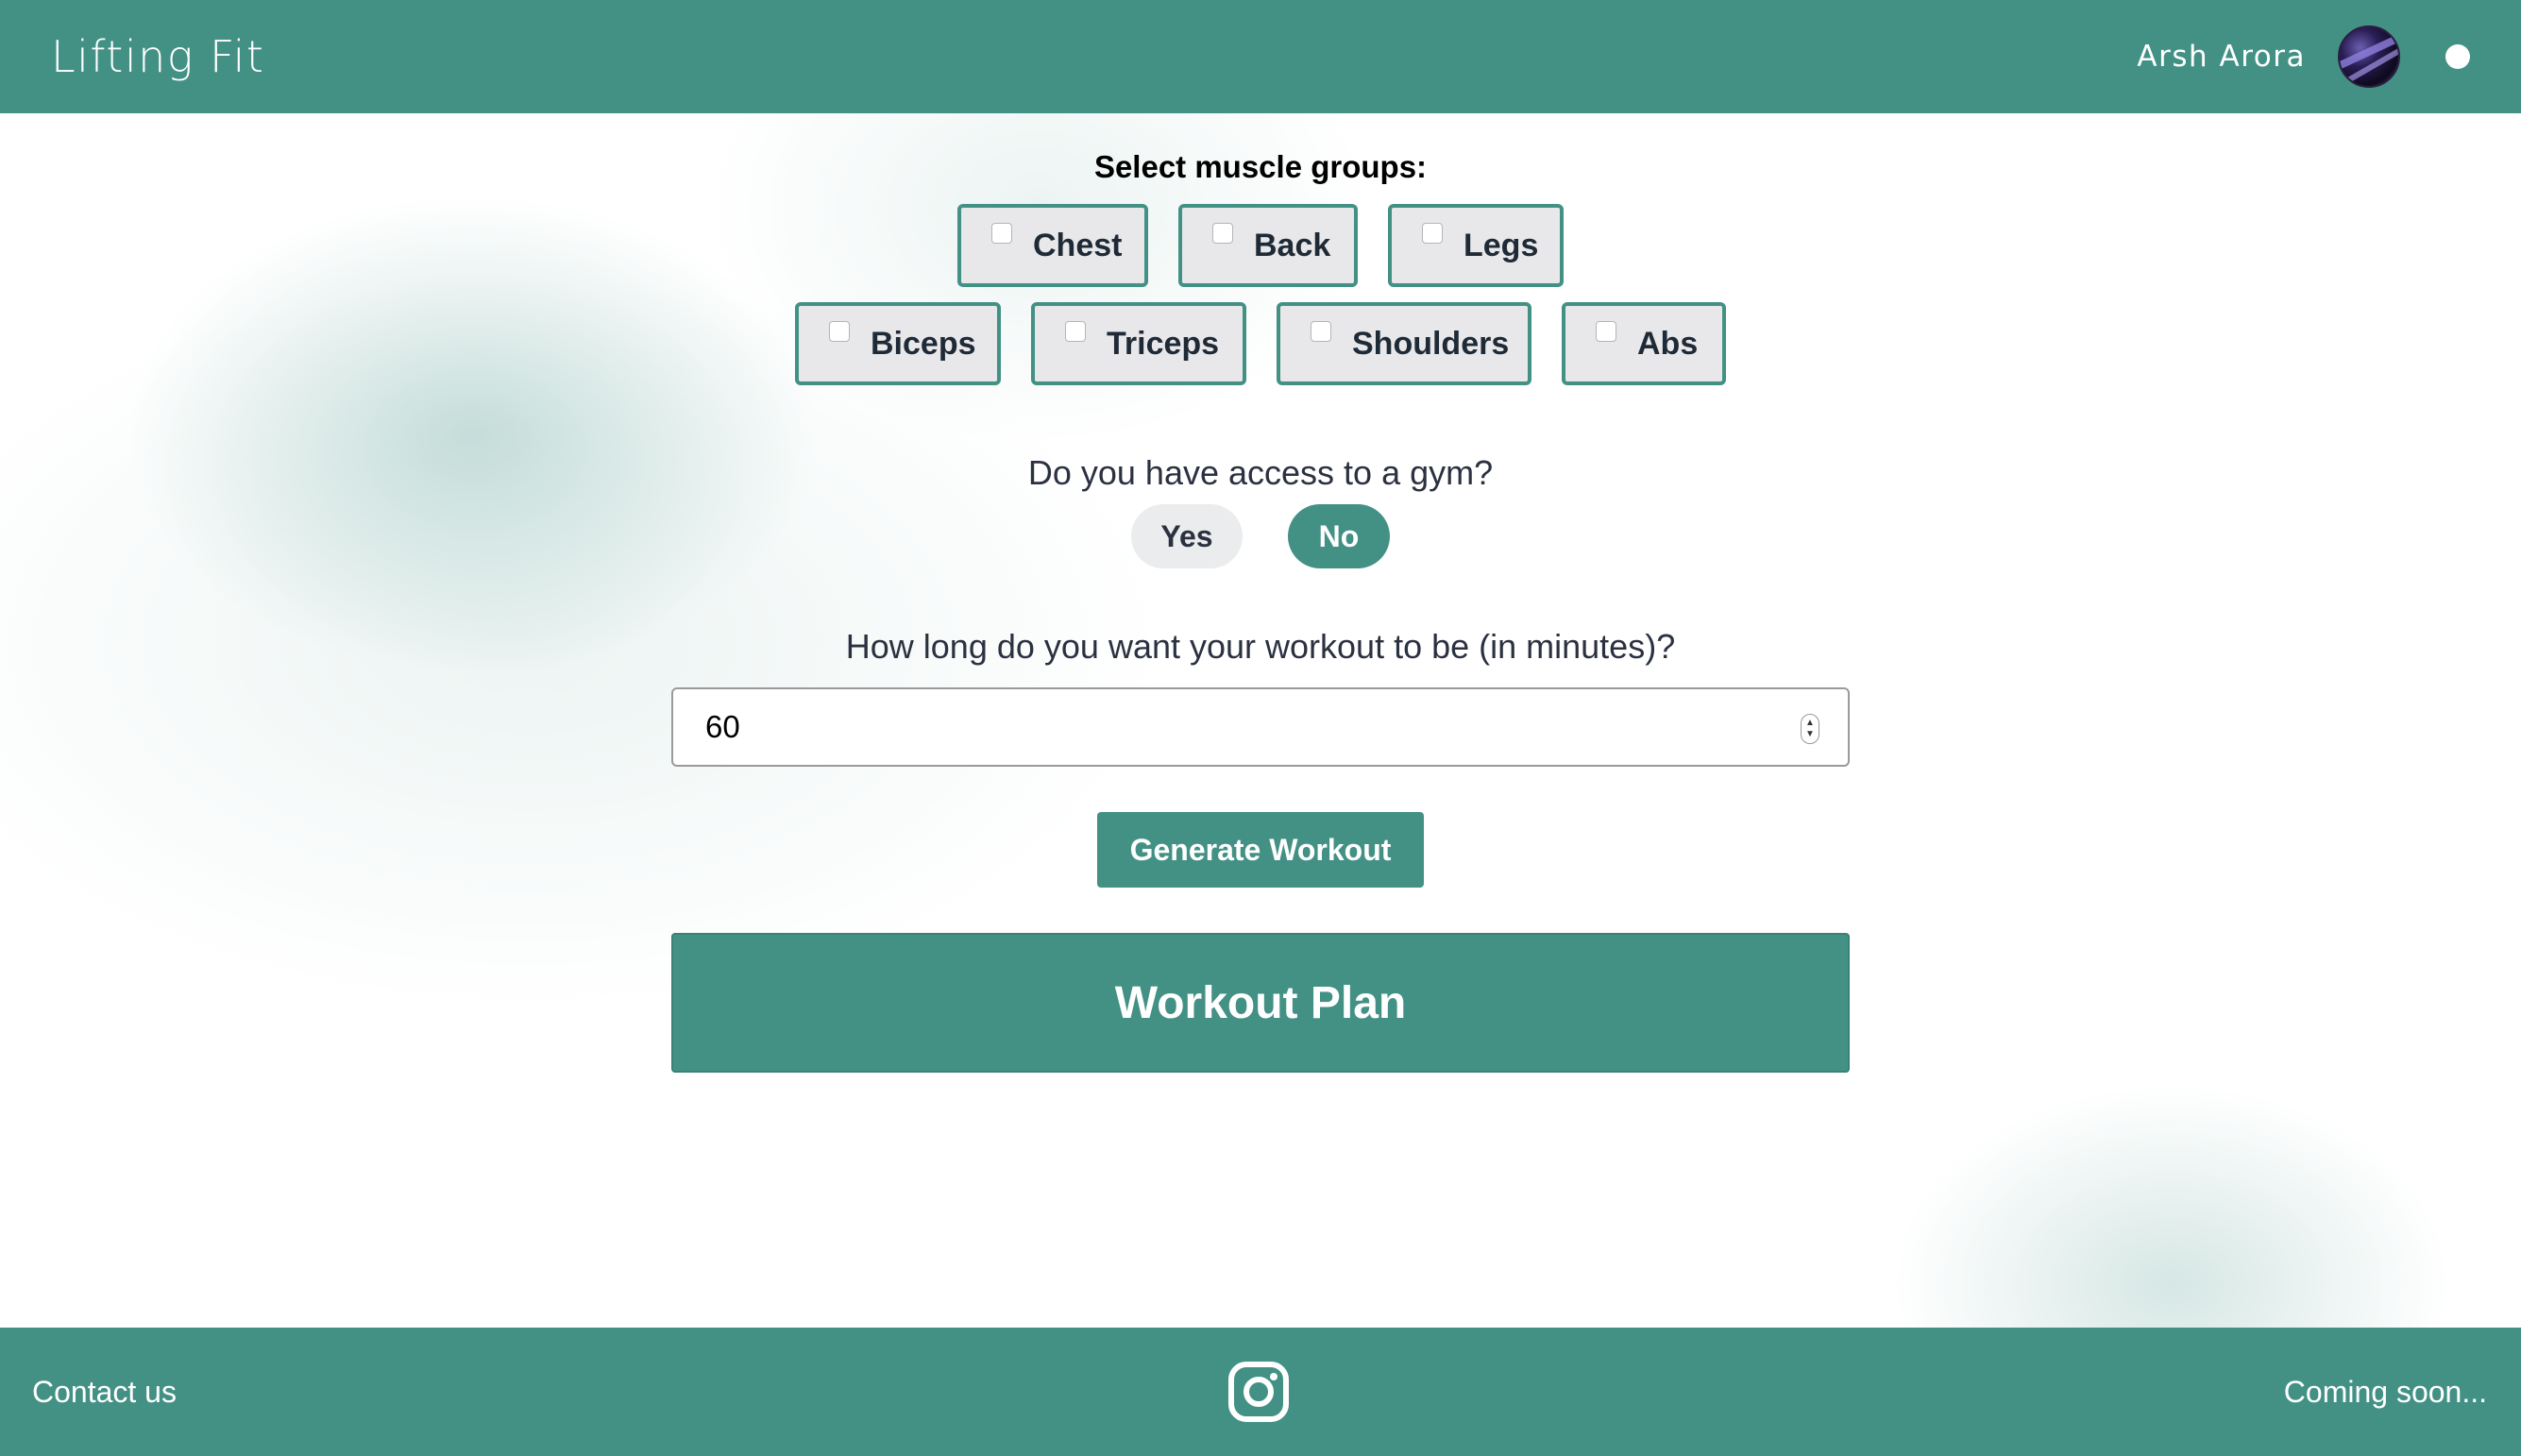  What do you see at coordinates (1260, 850) in the screenshot?
I see `generate-workout-button: Generate Workout` at bounding box center [1260, 850].